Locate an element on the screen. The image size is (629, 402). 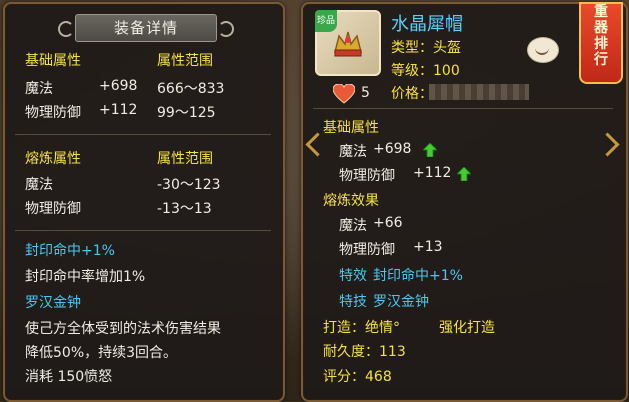
refine-range-header: 属性范围 is located at coordinates (185, 159).